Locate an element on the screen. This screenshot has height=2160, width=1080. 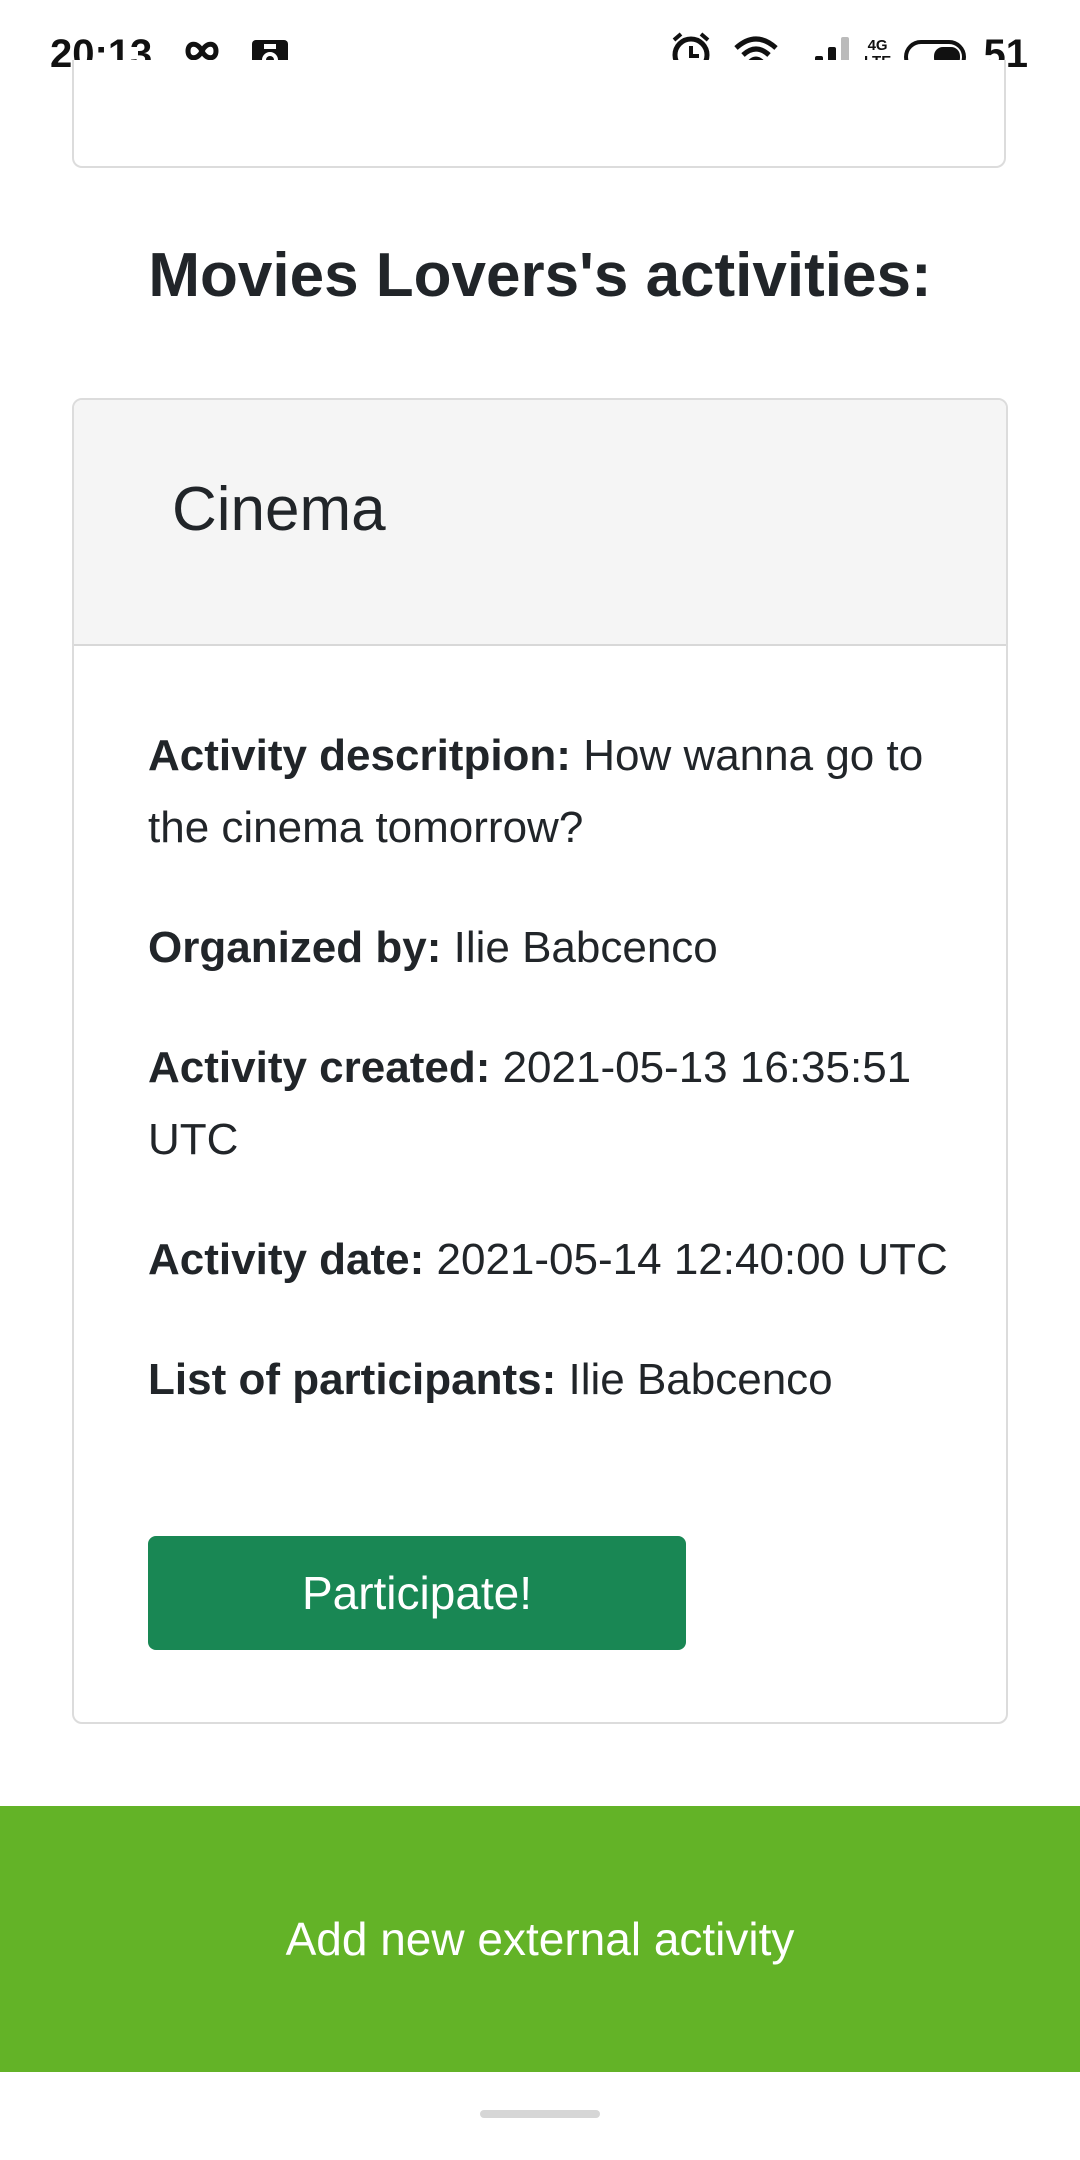
field-label: Activity descritpion: is located at coordinates (359, 755).